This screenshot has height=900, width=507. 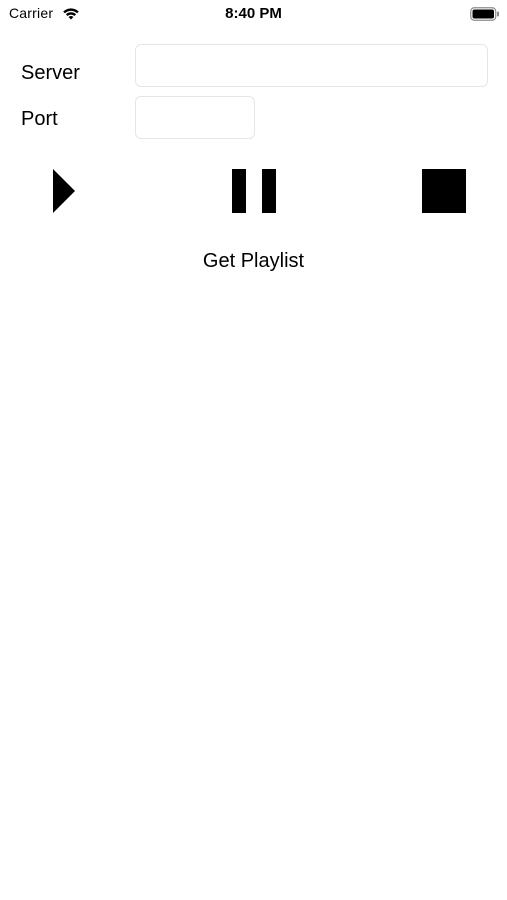 I want to click on pause-icon-left-bar, so click(x=239, y=191).